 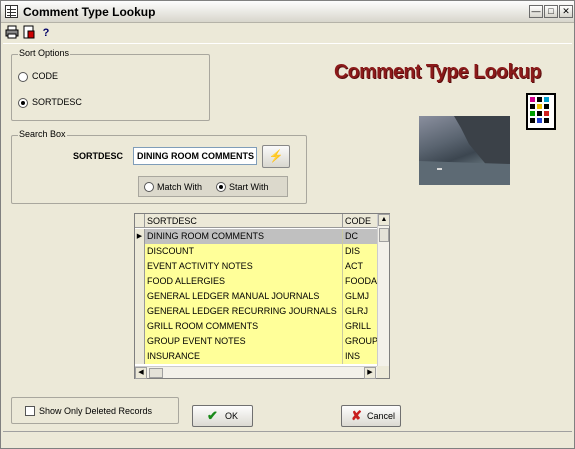 What do you see at coordinates (212, 415) in the screenshot?
I see `checkmark-icon: ✔` at bounding box center [212, 415].